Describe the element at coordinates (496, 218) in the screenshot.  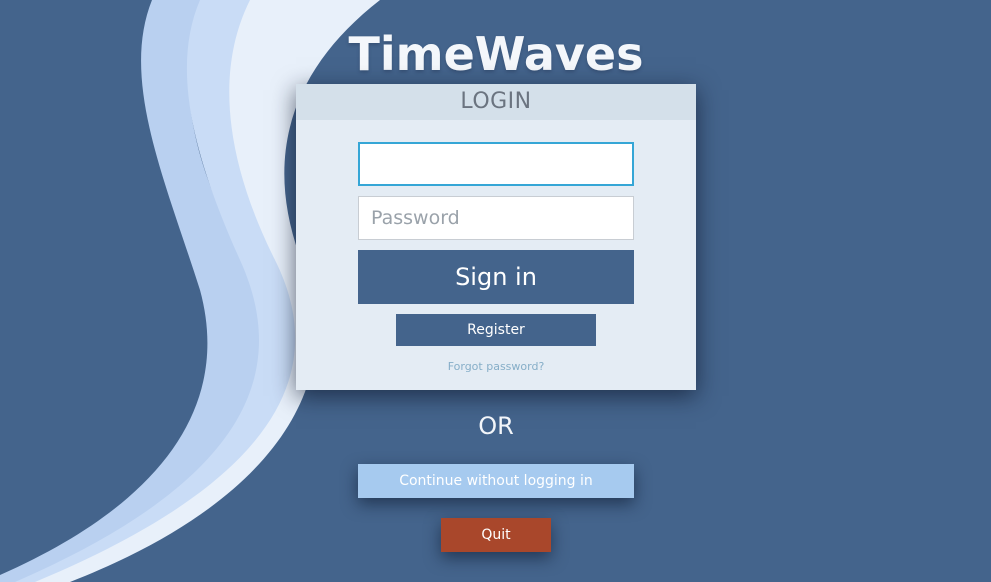
I see `password-input` at that location.